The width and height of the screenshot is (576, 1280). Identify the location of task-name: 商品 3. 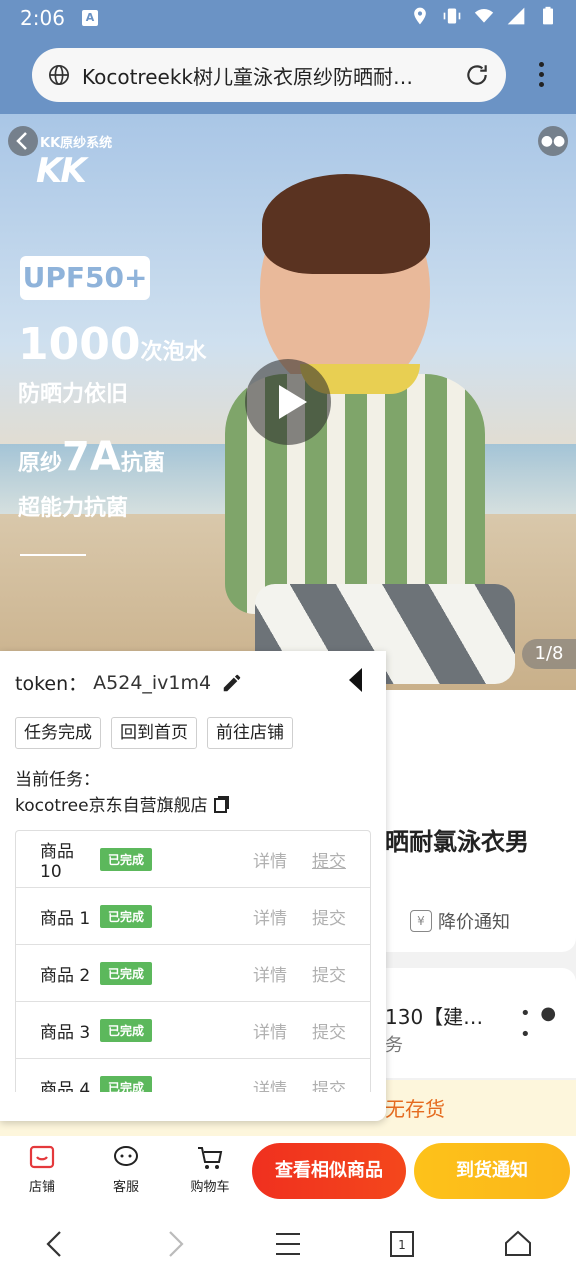
(65, 1032).